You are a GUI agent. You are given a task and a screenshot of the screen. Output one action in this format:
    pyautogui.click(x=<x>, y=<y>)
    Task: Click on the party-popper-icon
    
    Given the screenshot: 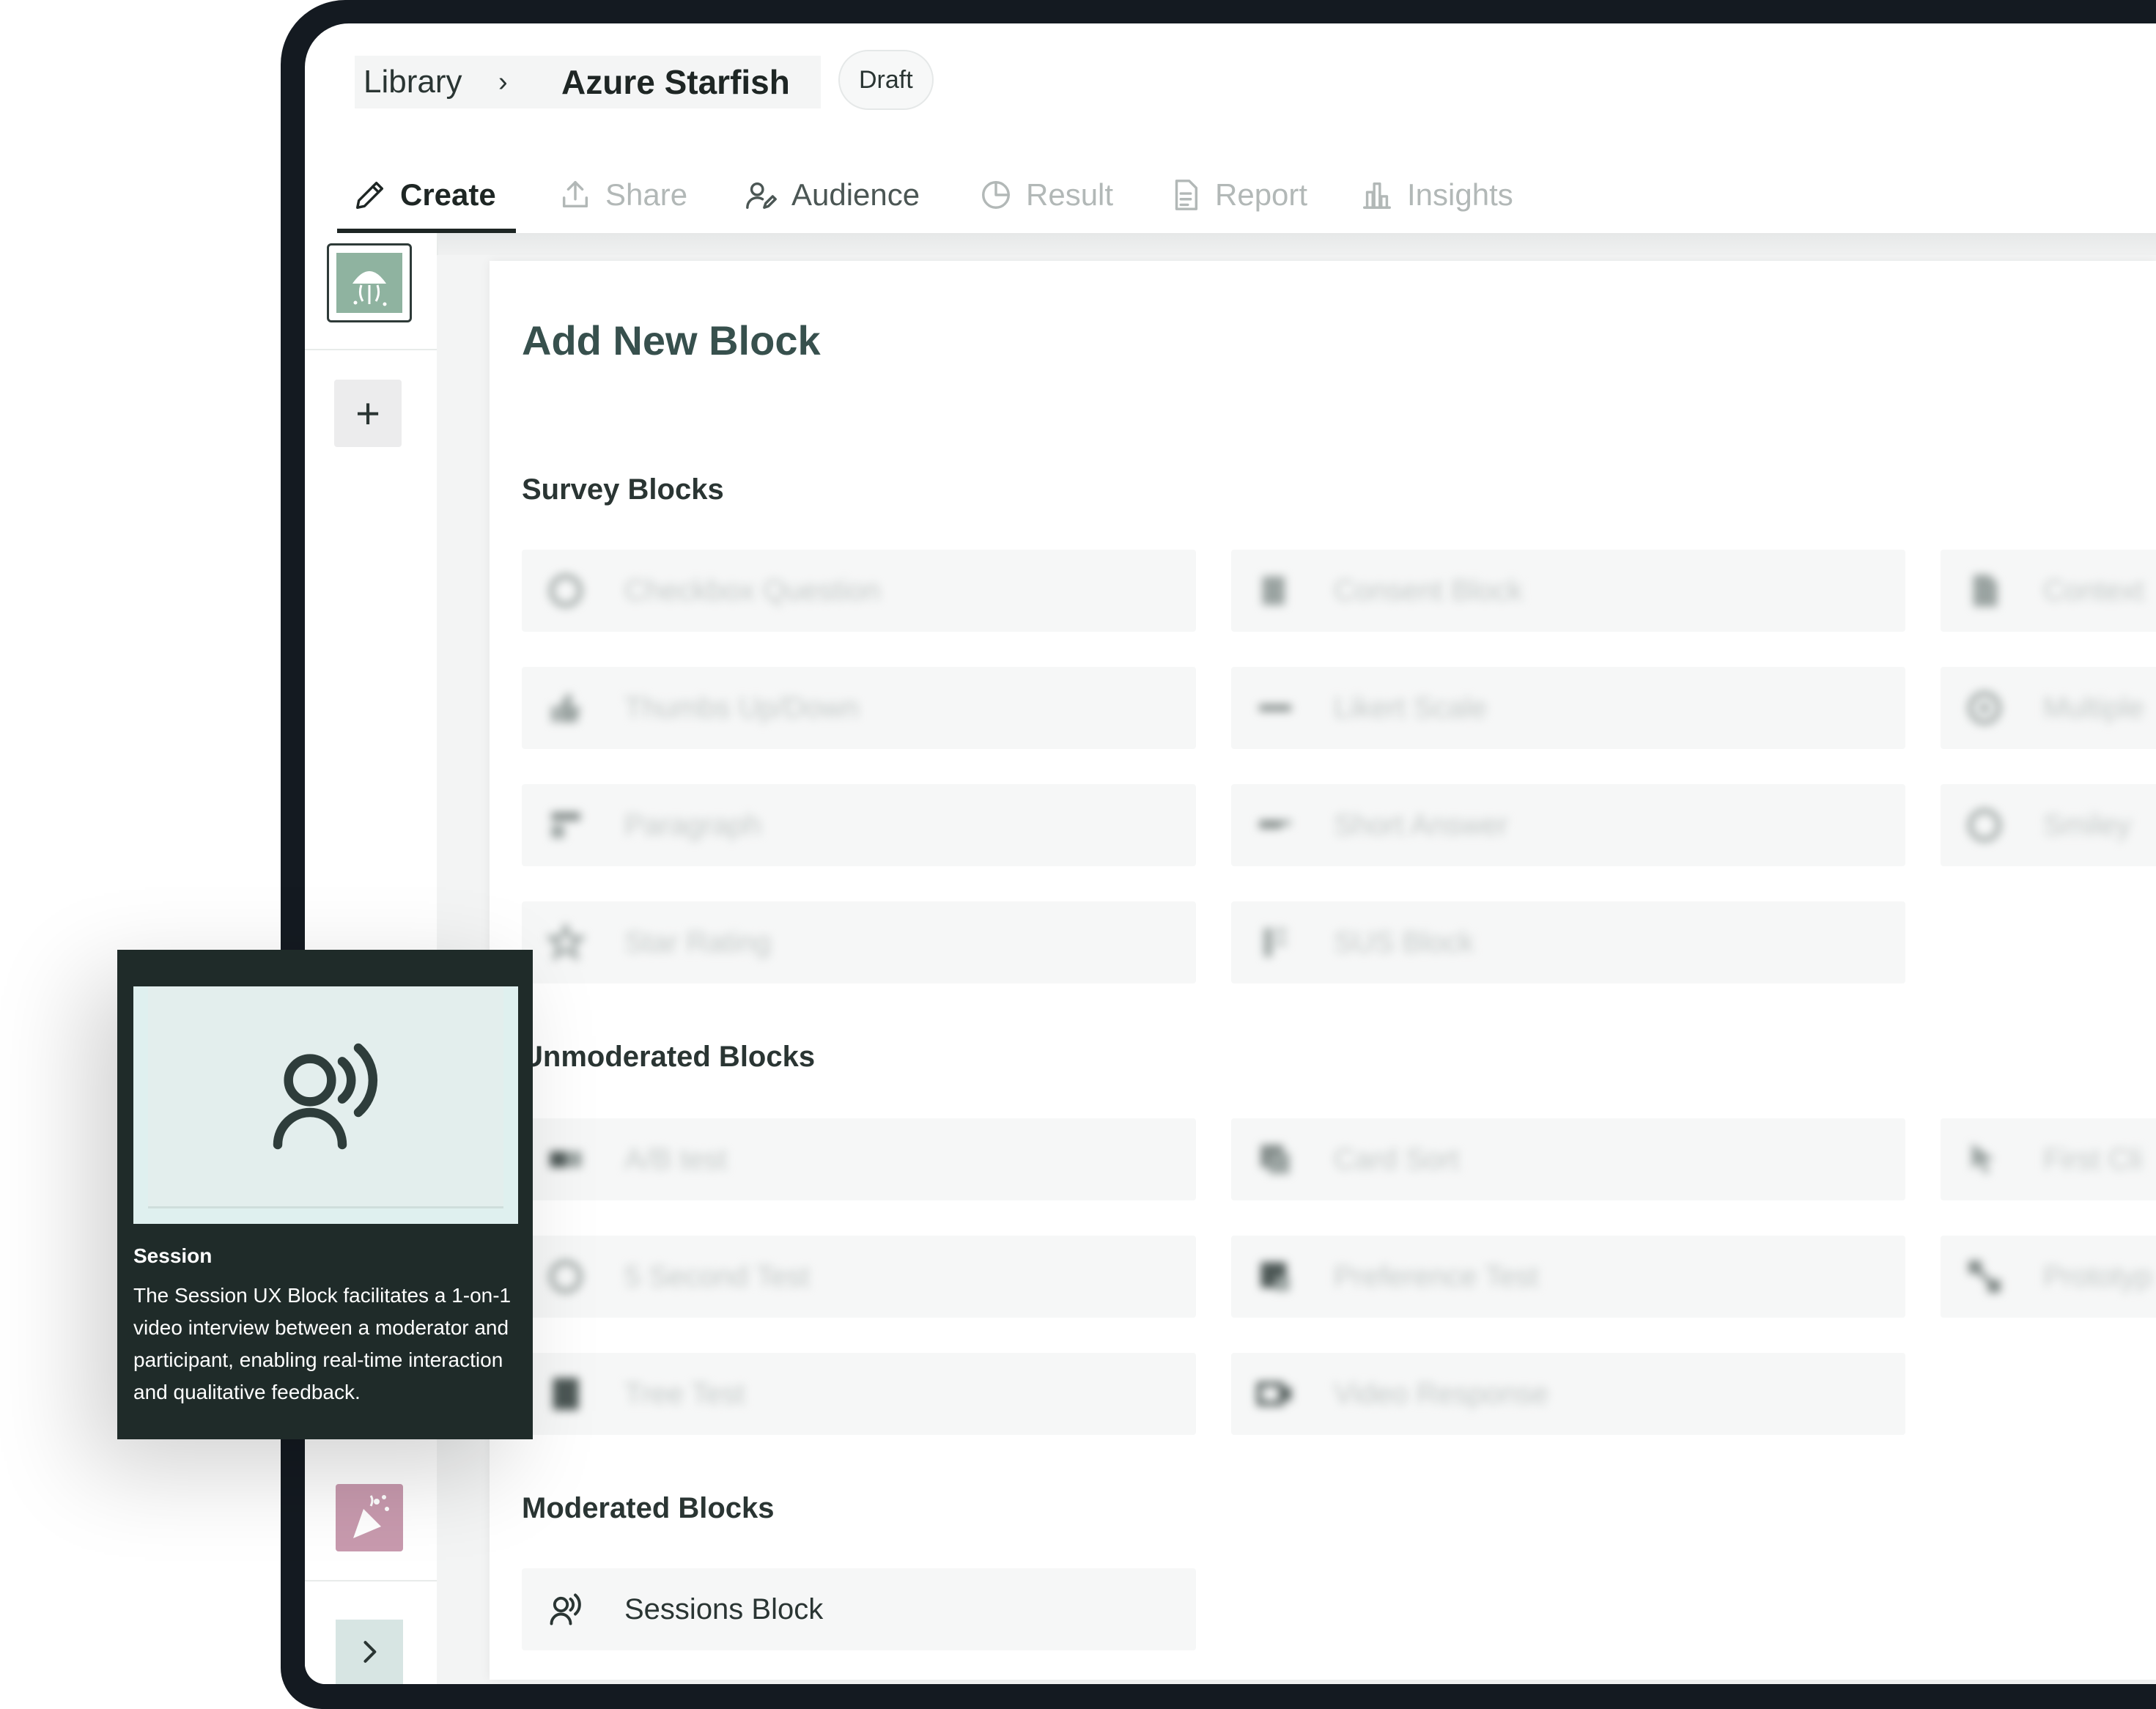 What is the action you would take?
    pyautogui.click(x=371, y=1517)
    